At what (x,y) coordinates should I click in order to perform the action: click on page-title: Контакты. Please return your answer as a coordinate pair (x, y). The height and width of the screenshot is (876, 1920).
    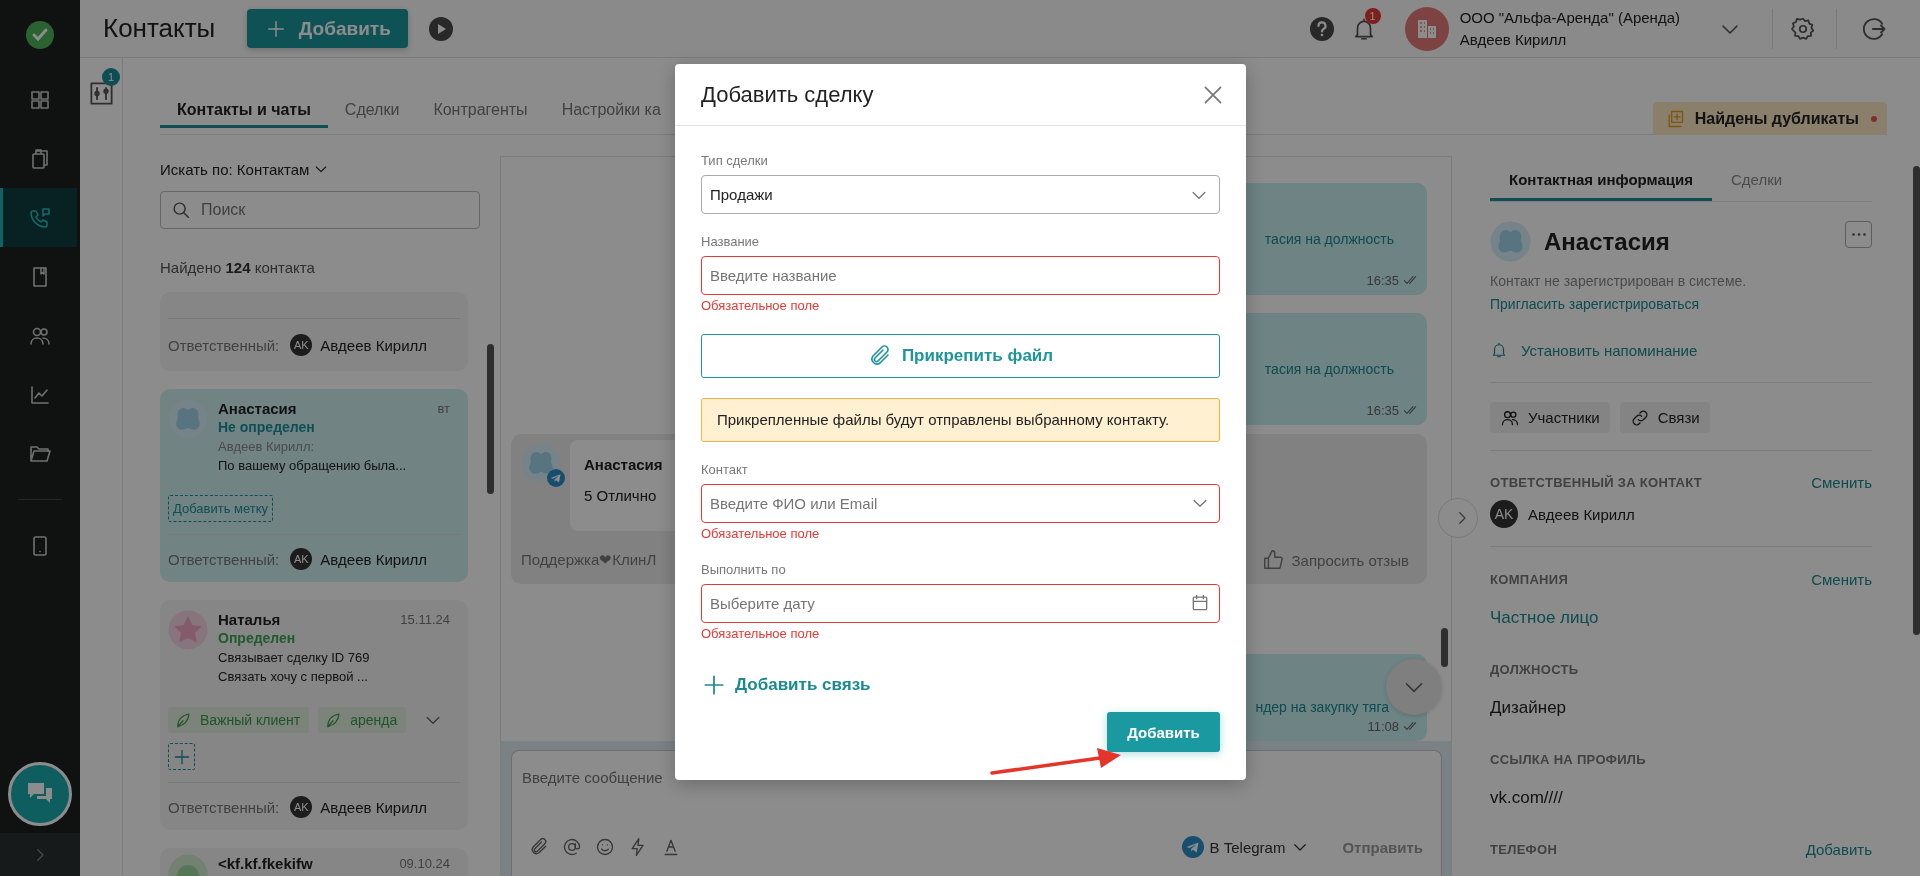
    Looking at the image, I should click on (159, 28).